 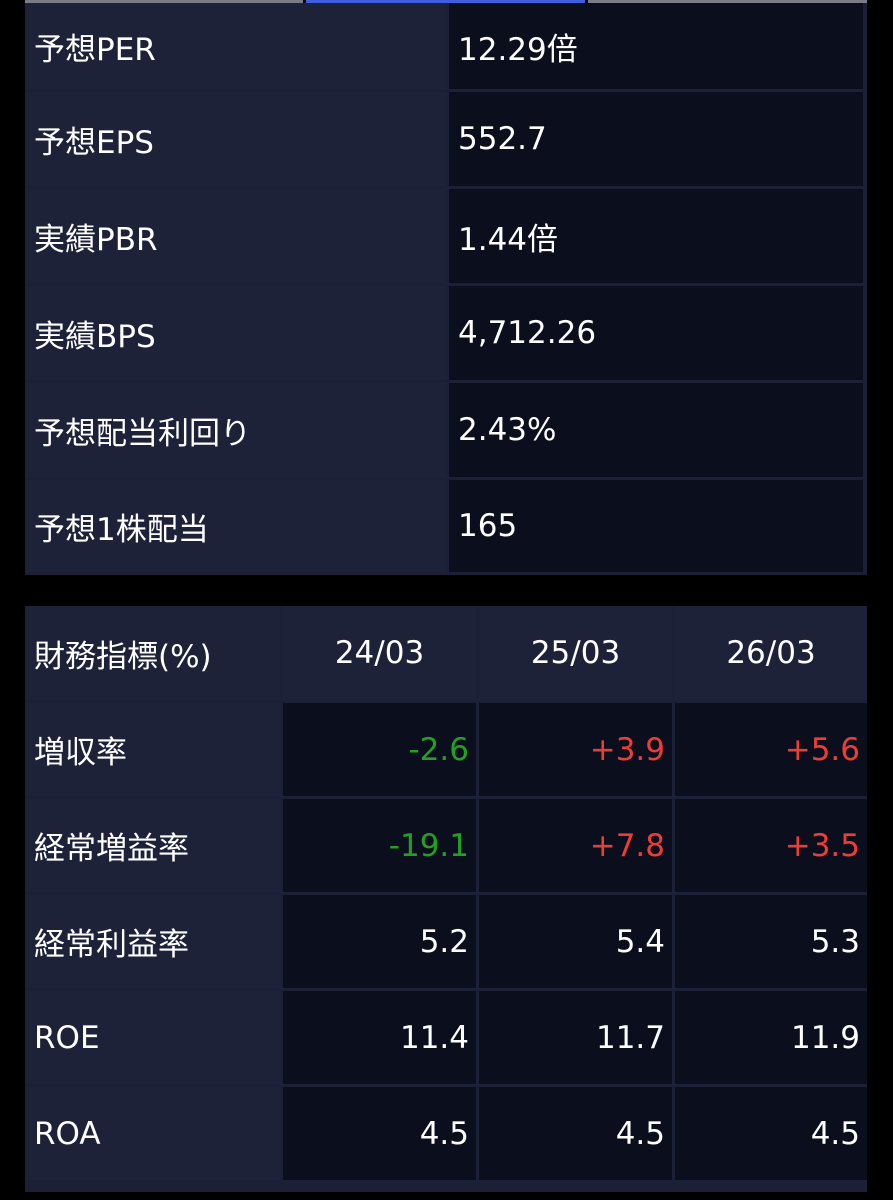 What do you see at coordinates (235, 236) in the screenshot?
I see `pbr-label: 実績PBR` at bounding box center [235, 236].